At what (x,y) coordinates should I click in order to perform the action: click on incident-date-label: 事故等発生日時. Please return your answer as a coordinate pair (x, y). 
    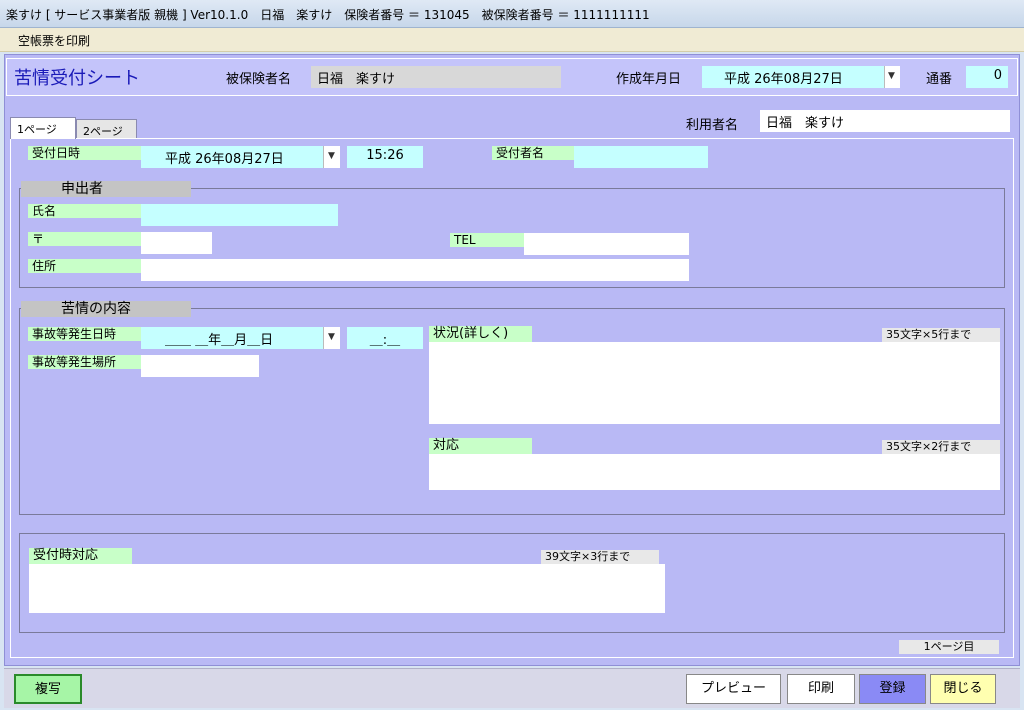
    Looking at the image, I should click on (84, 334).